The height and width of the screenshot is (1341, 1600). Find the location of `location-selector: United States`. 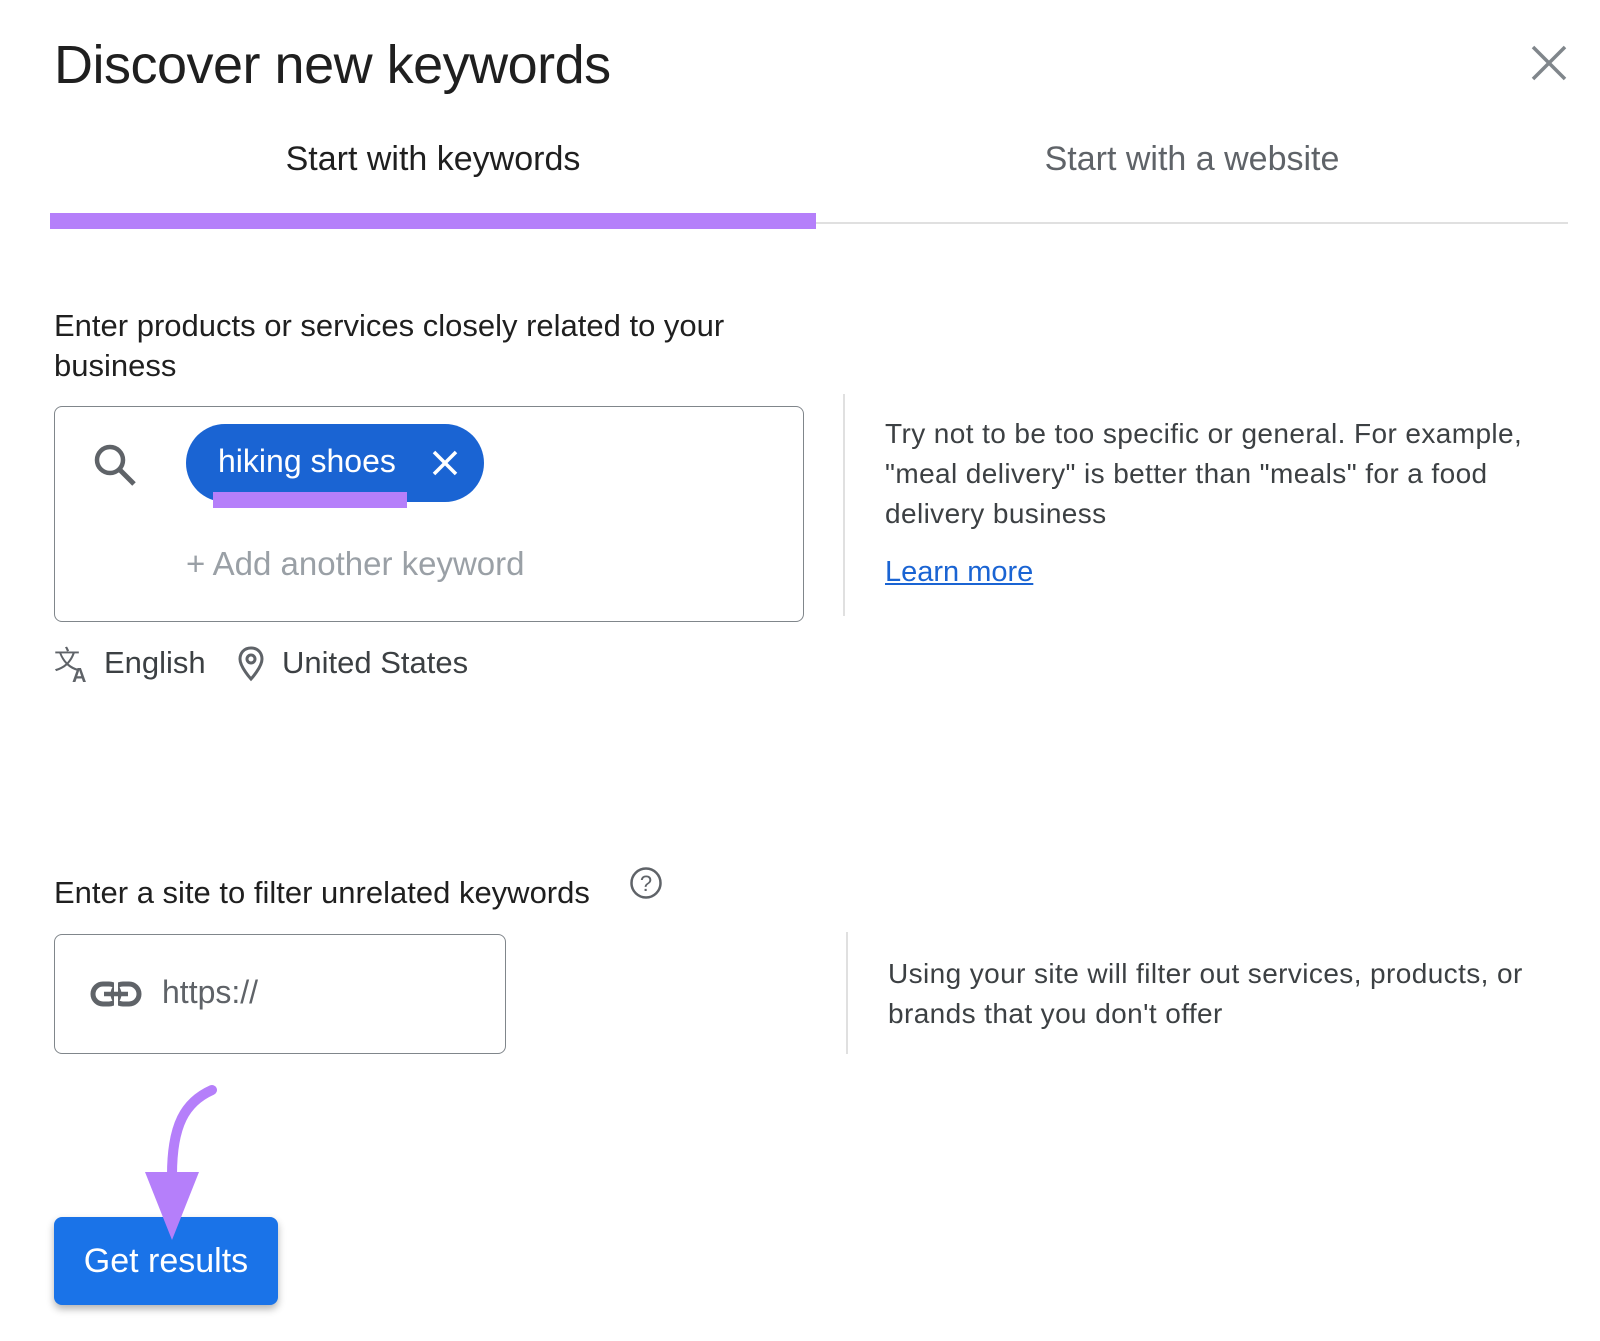

location-selector: United States is located at coordinates (375, 663).